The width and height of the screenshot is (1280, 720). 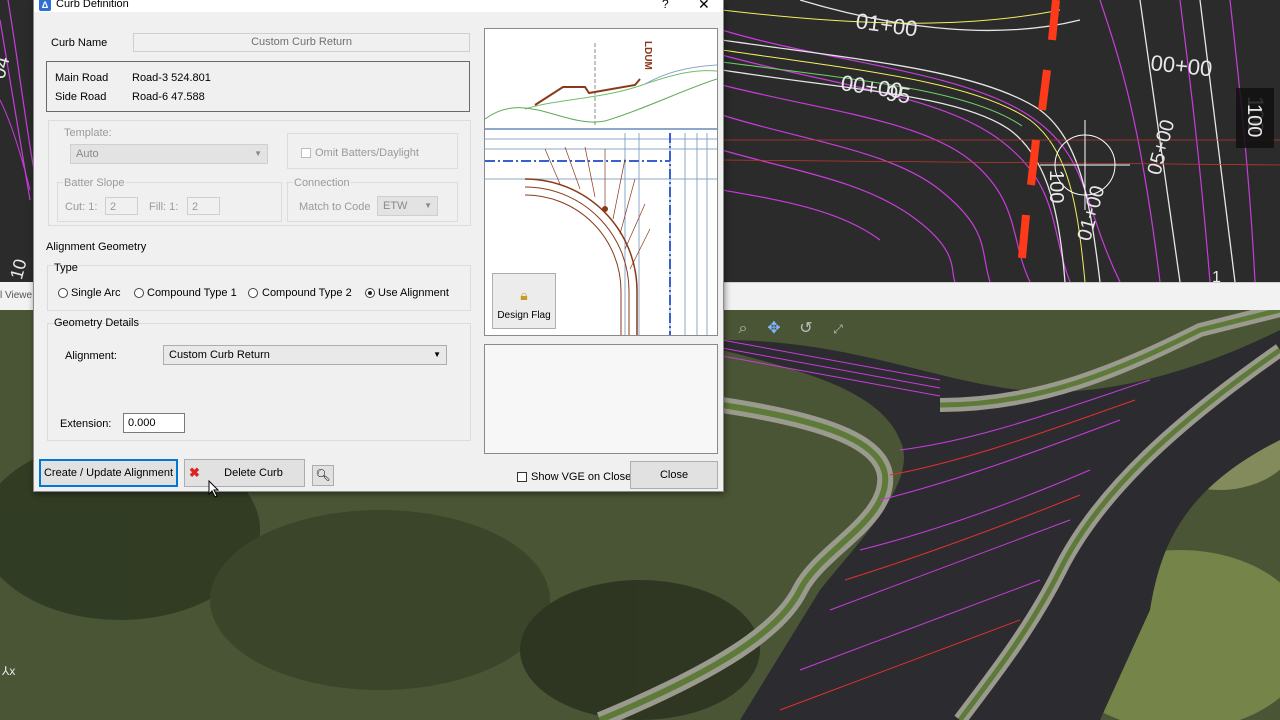 What do you see at coordinates (522, 477) in the screenshot?
I see `show-vge-checkbox` at bounding box center [522, 477].